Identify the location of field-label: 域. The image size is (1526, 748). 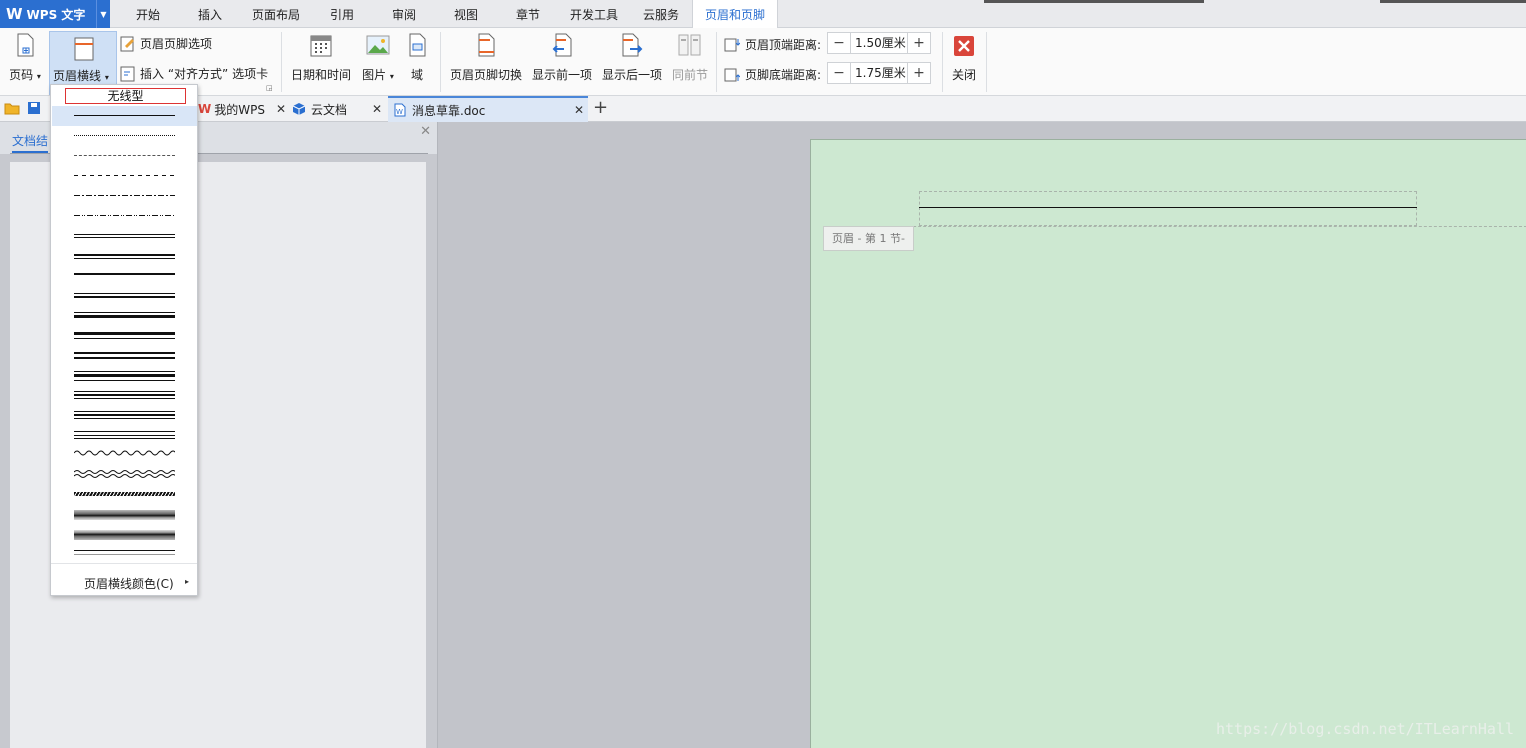
(416, 75).